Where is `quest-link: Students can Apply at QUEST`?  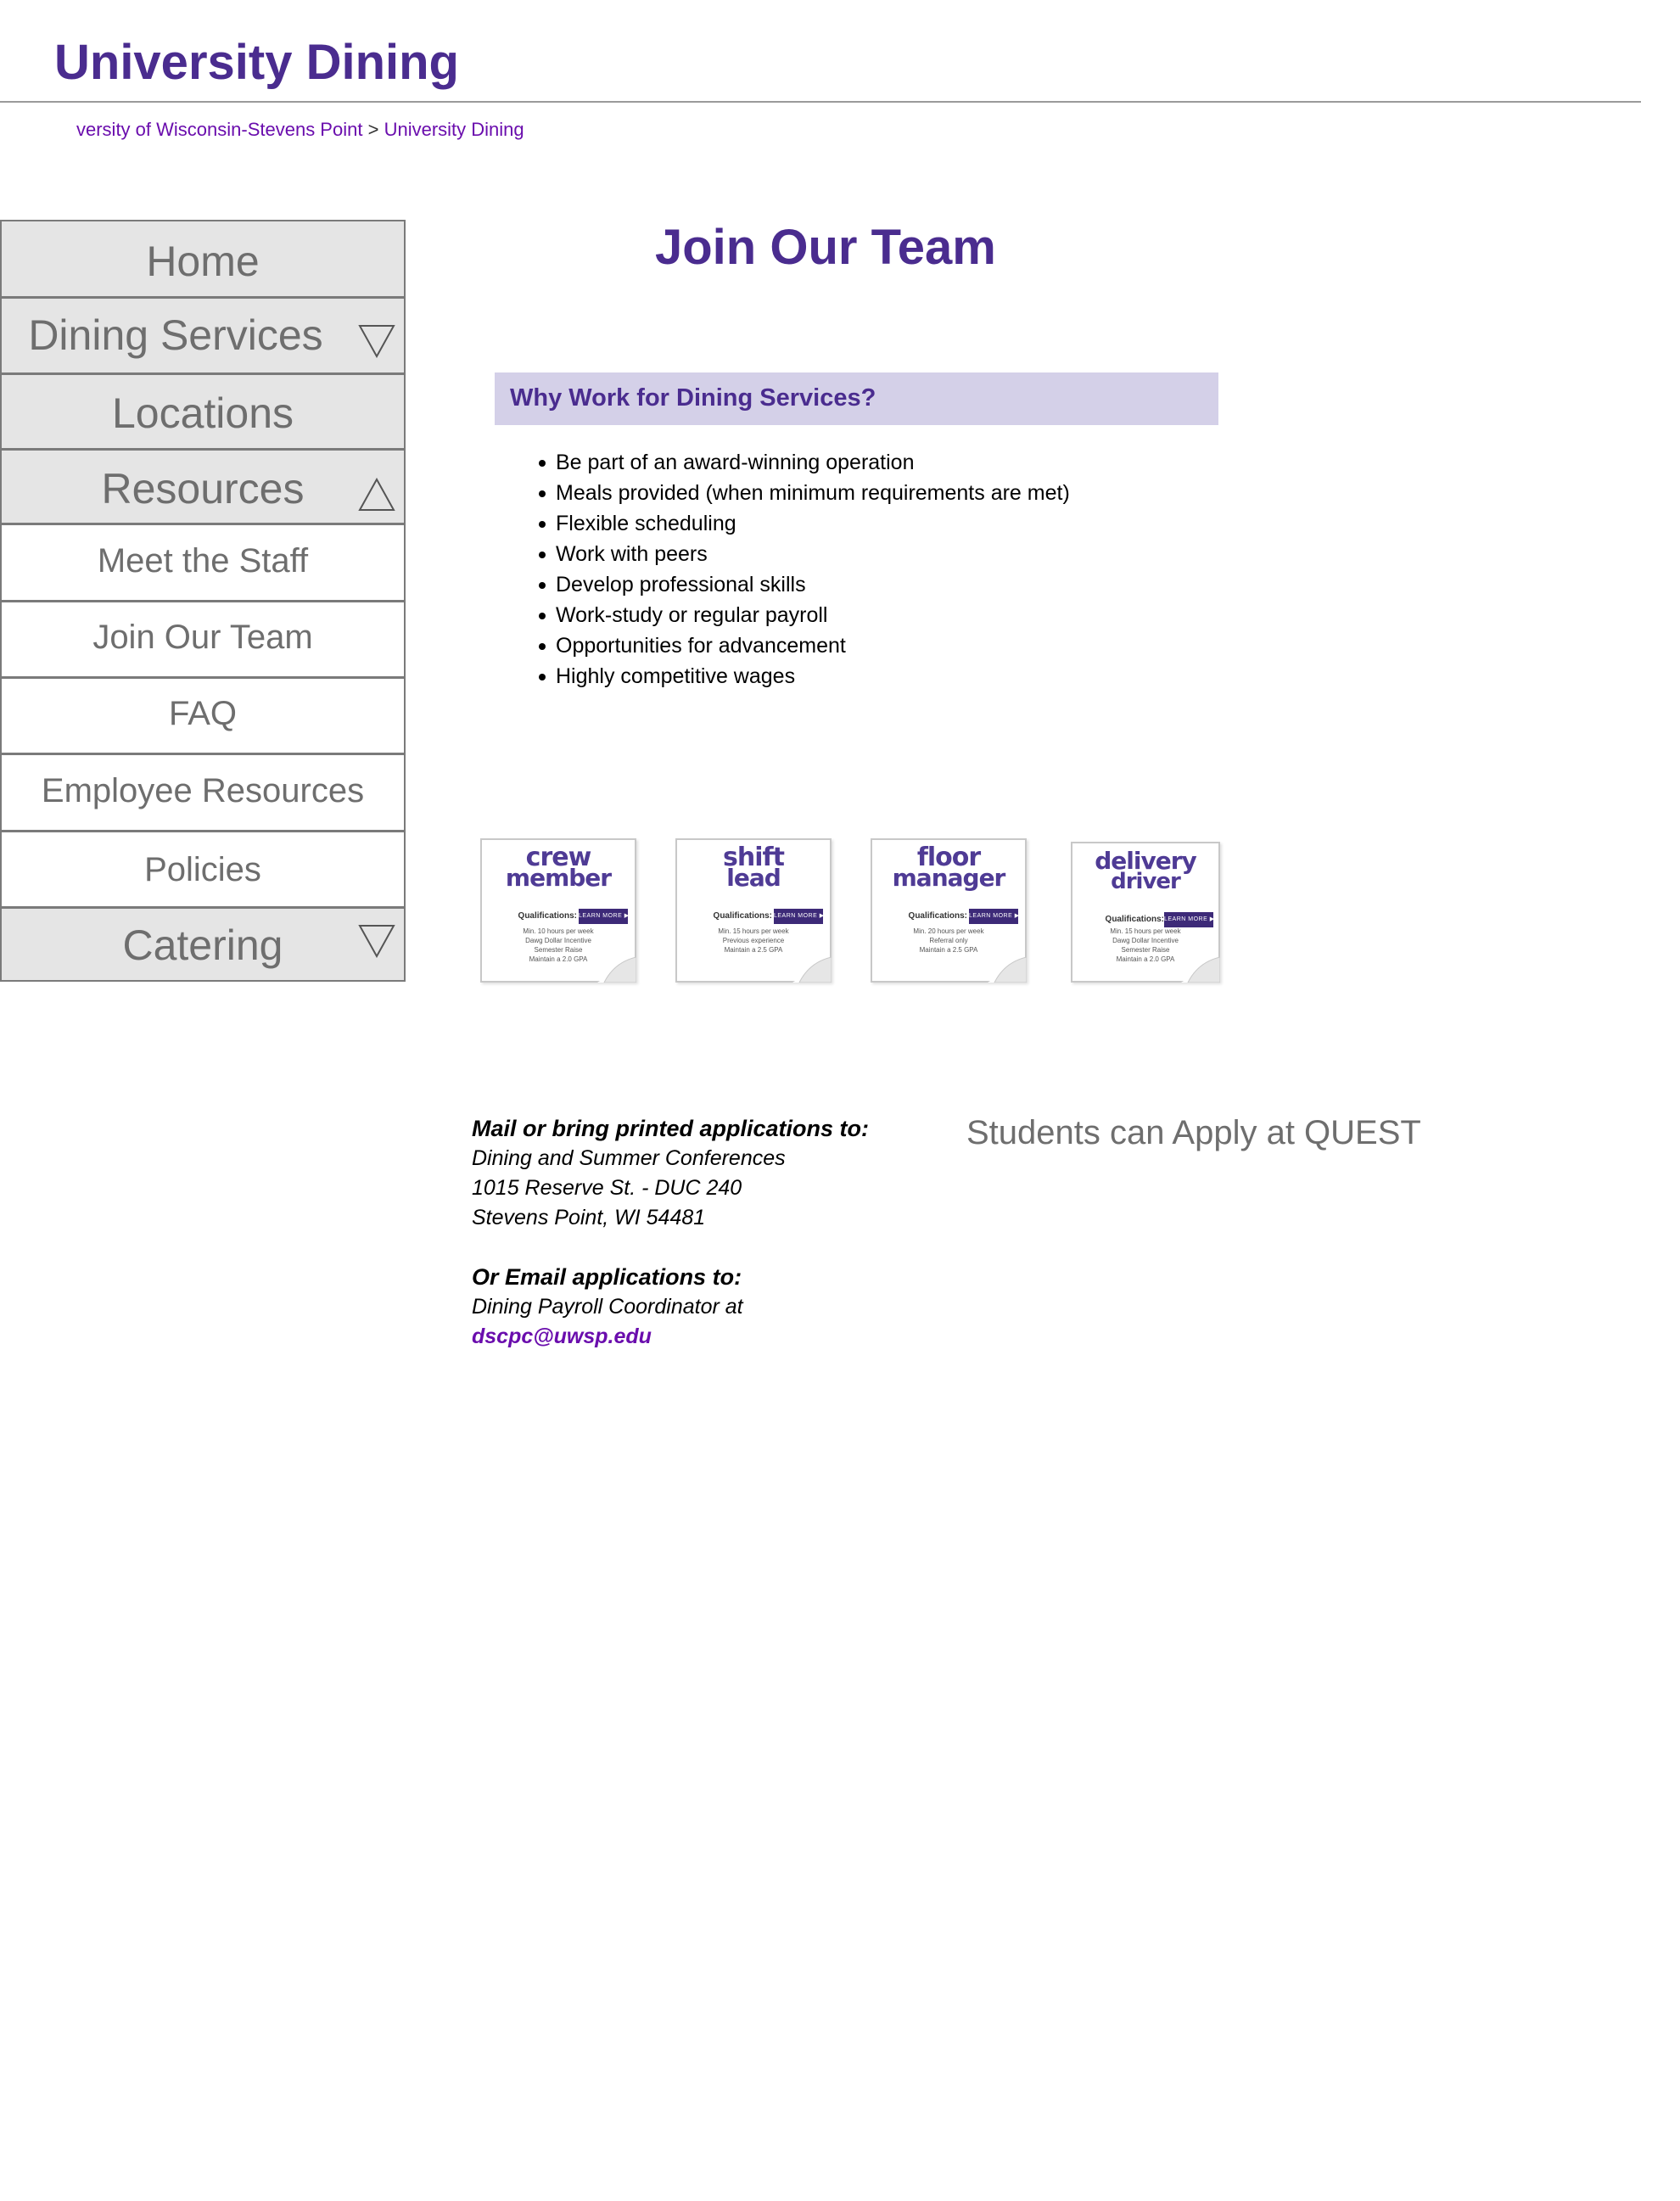 quest-link: Students can Apply at QUEST is located at coordinates (1193, 1133).